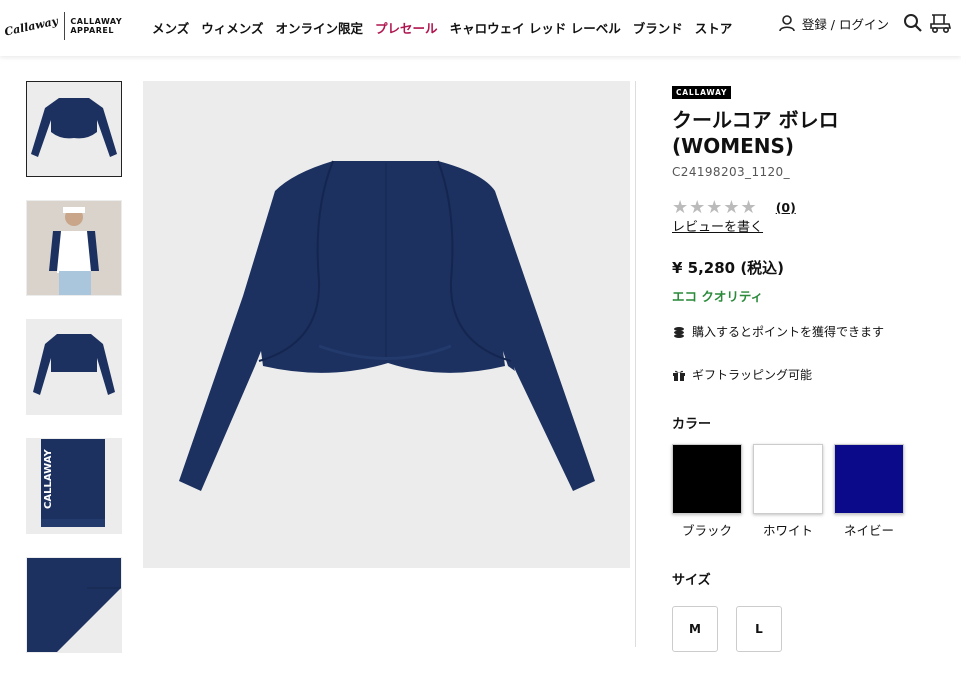 This screenshot has height=676, width=961. I want to click on nav-red-label: キャロウェイ レッド レーベル, so click(535, 27).